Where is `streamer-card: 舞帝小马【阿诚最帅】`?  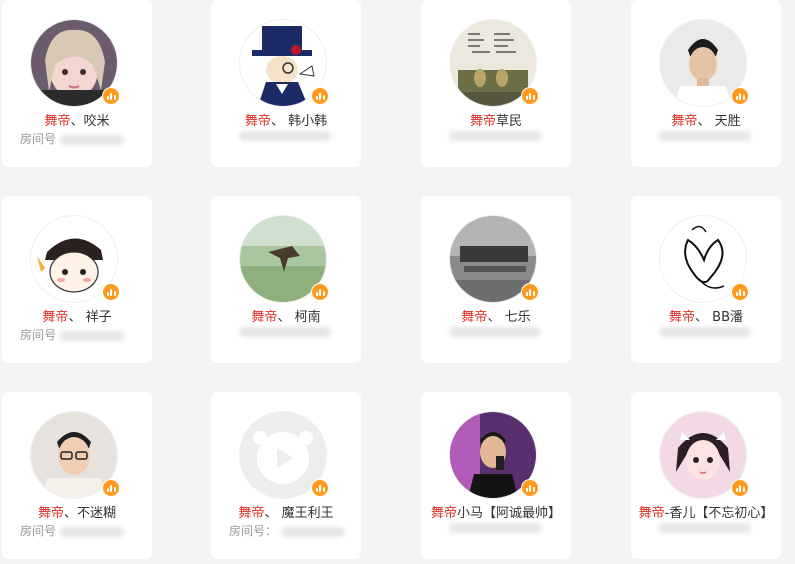 streamer-card: 舞帝小马【阿诚最帅】 is located at coordinates (496, 475).